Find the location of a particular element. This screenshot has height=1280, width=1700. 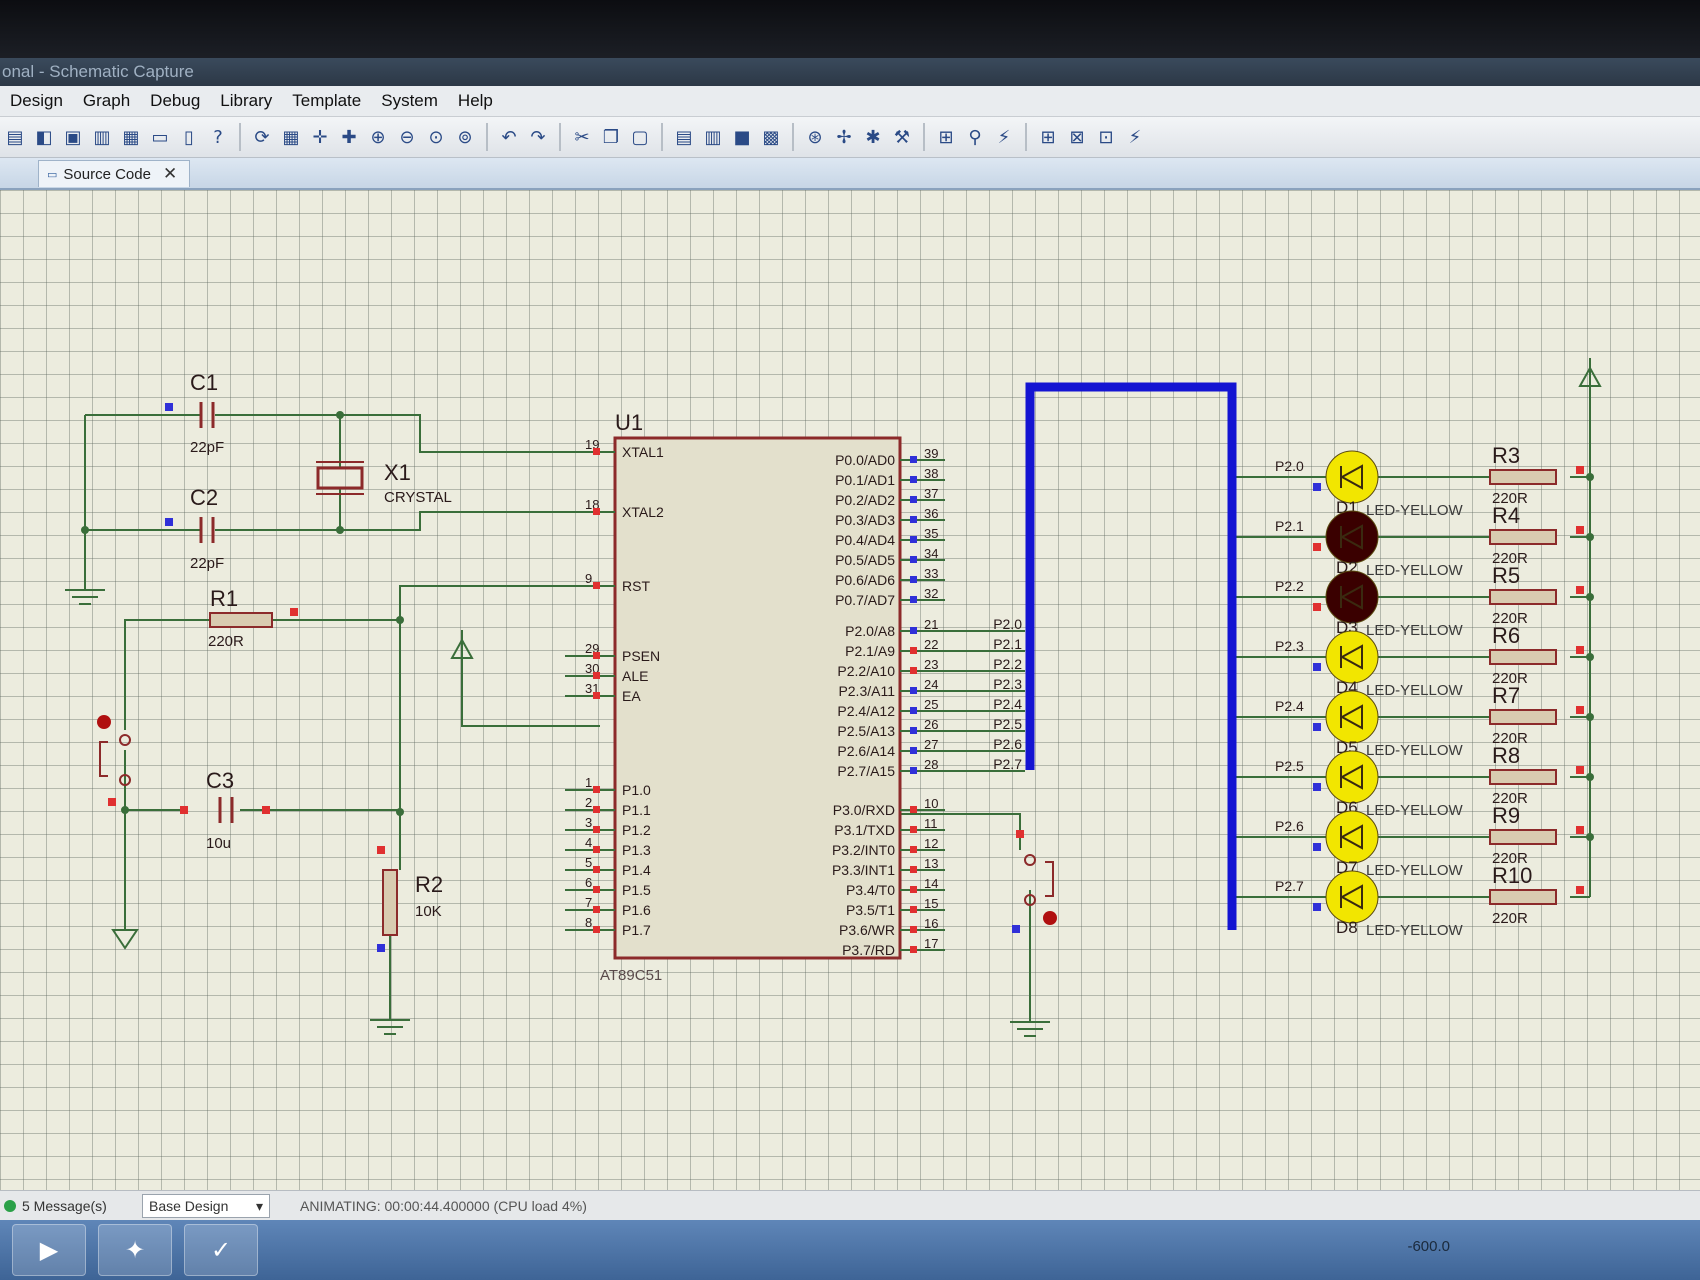

grid-icon: ▦ is located at coordinates (291, 137).